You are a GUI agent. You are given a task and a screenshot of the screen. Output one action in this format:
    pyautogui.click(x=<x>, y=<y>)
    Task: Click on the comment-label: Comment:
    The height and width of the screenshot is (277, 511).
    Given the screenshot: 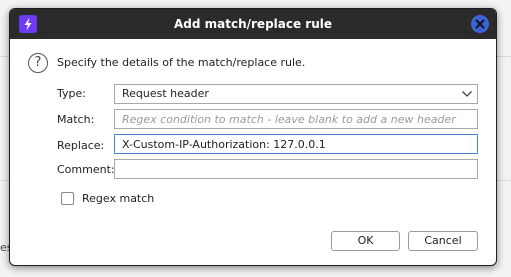 What is the action you would take?
    pyautogui.click(x=86, y=169)
    